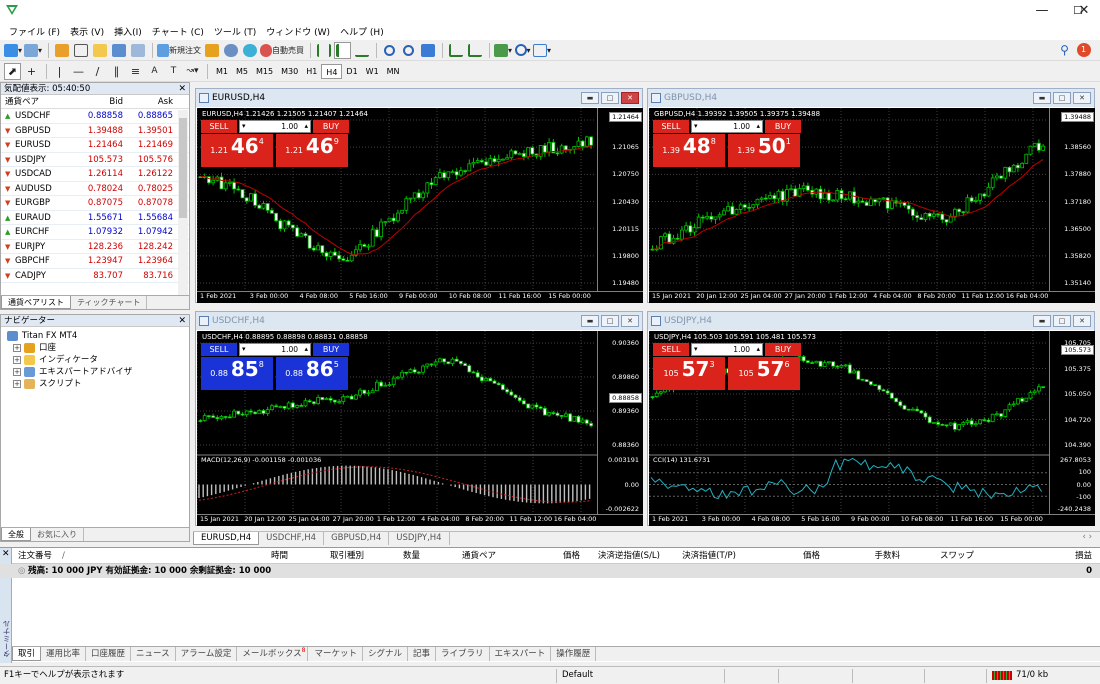  Describe the element at coordinates (17, 348) in the screenshot. I see `expand-icon: +` at that location.